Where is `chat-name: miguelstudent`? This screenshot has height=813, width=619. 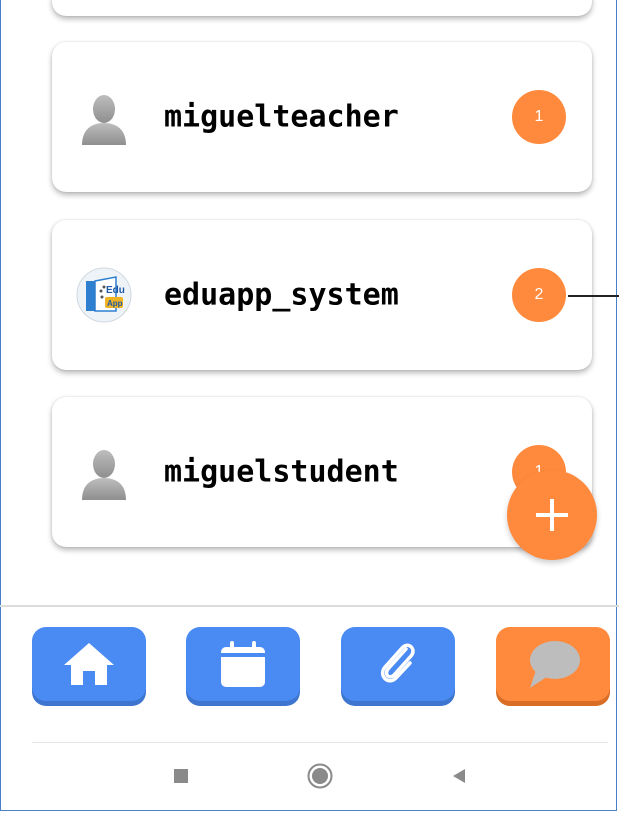
chat-name: miguelstudent is located at coordinates (281, 472).